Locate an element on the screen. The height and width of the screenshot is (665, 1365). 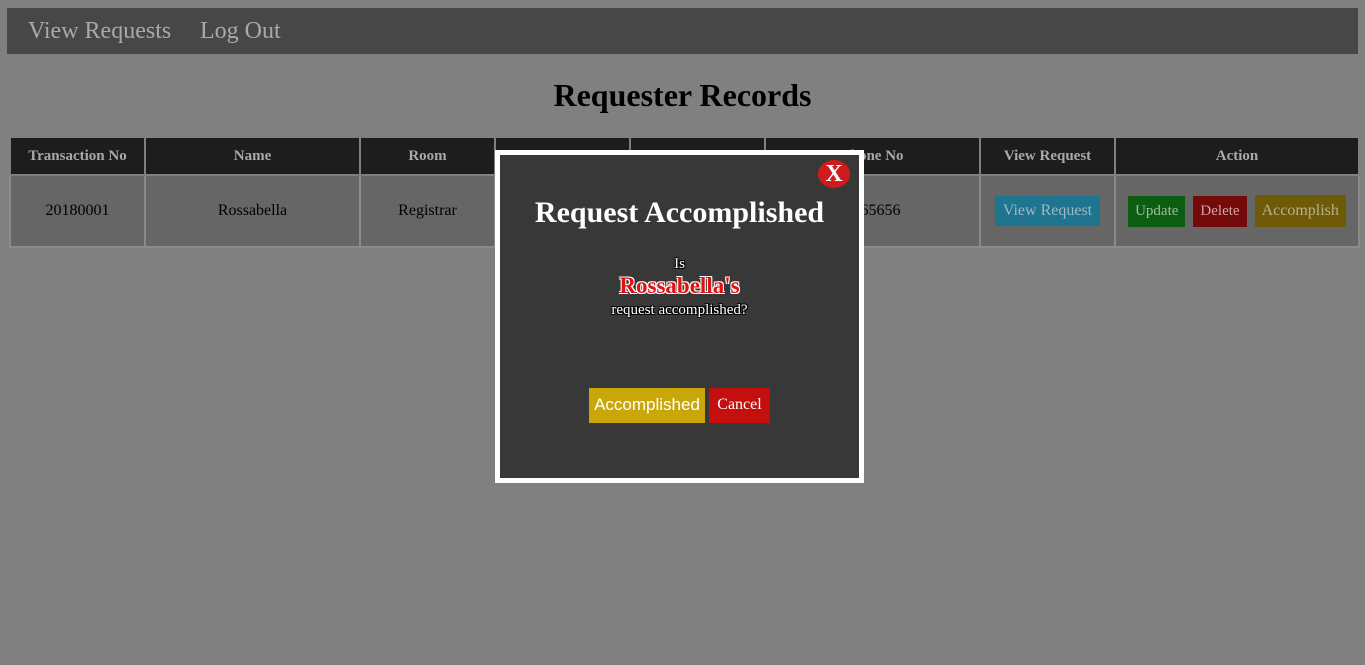
delete-button: Delete is located at coordinates (1220, 211).